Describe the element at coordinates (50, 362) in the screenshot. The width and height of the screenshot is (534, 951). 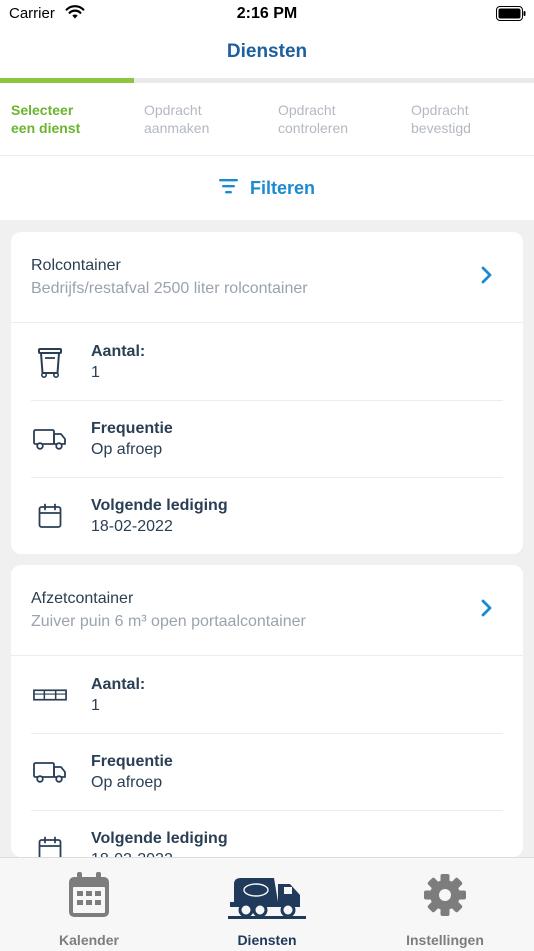
I see `wheelie-bin-icon` at that location.